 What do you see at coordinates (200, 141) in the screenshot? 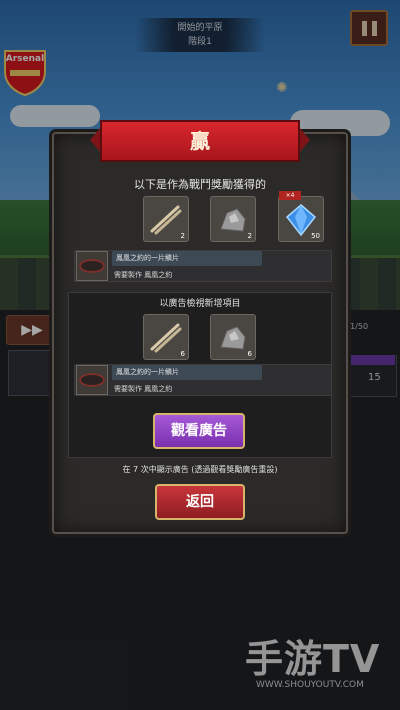
I see `victory-banner: 贏` at bounding box center [200, 141].